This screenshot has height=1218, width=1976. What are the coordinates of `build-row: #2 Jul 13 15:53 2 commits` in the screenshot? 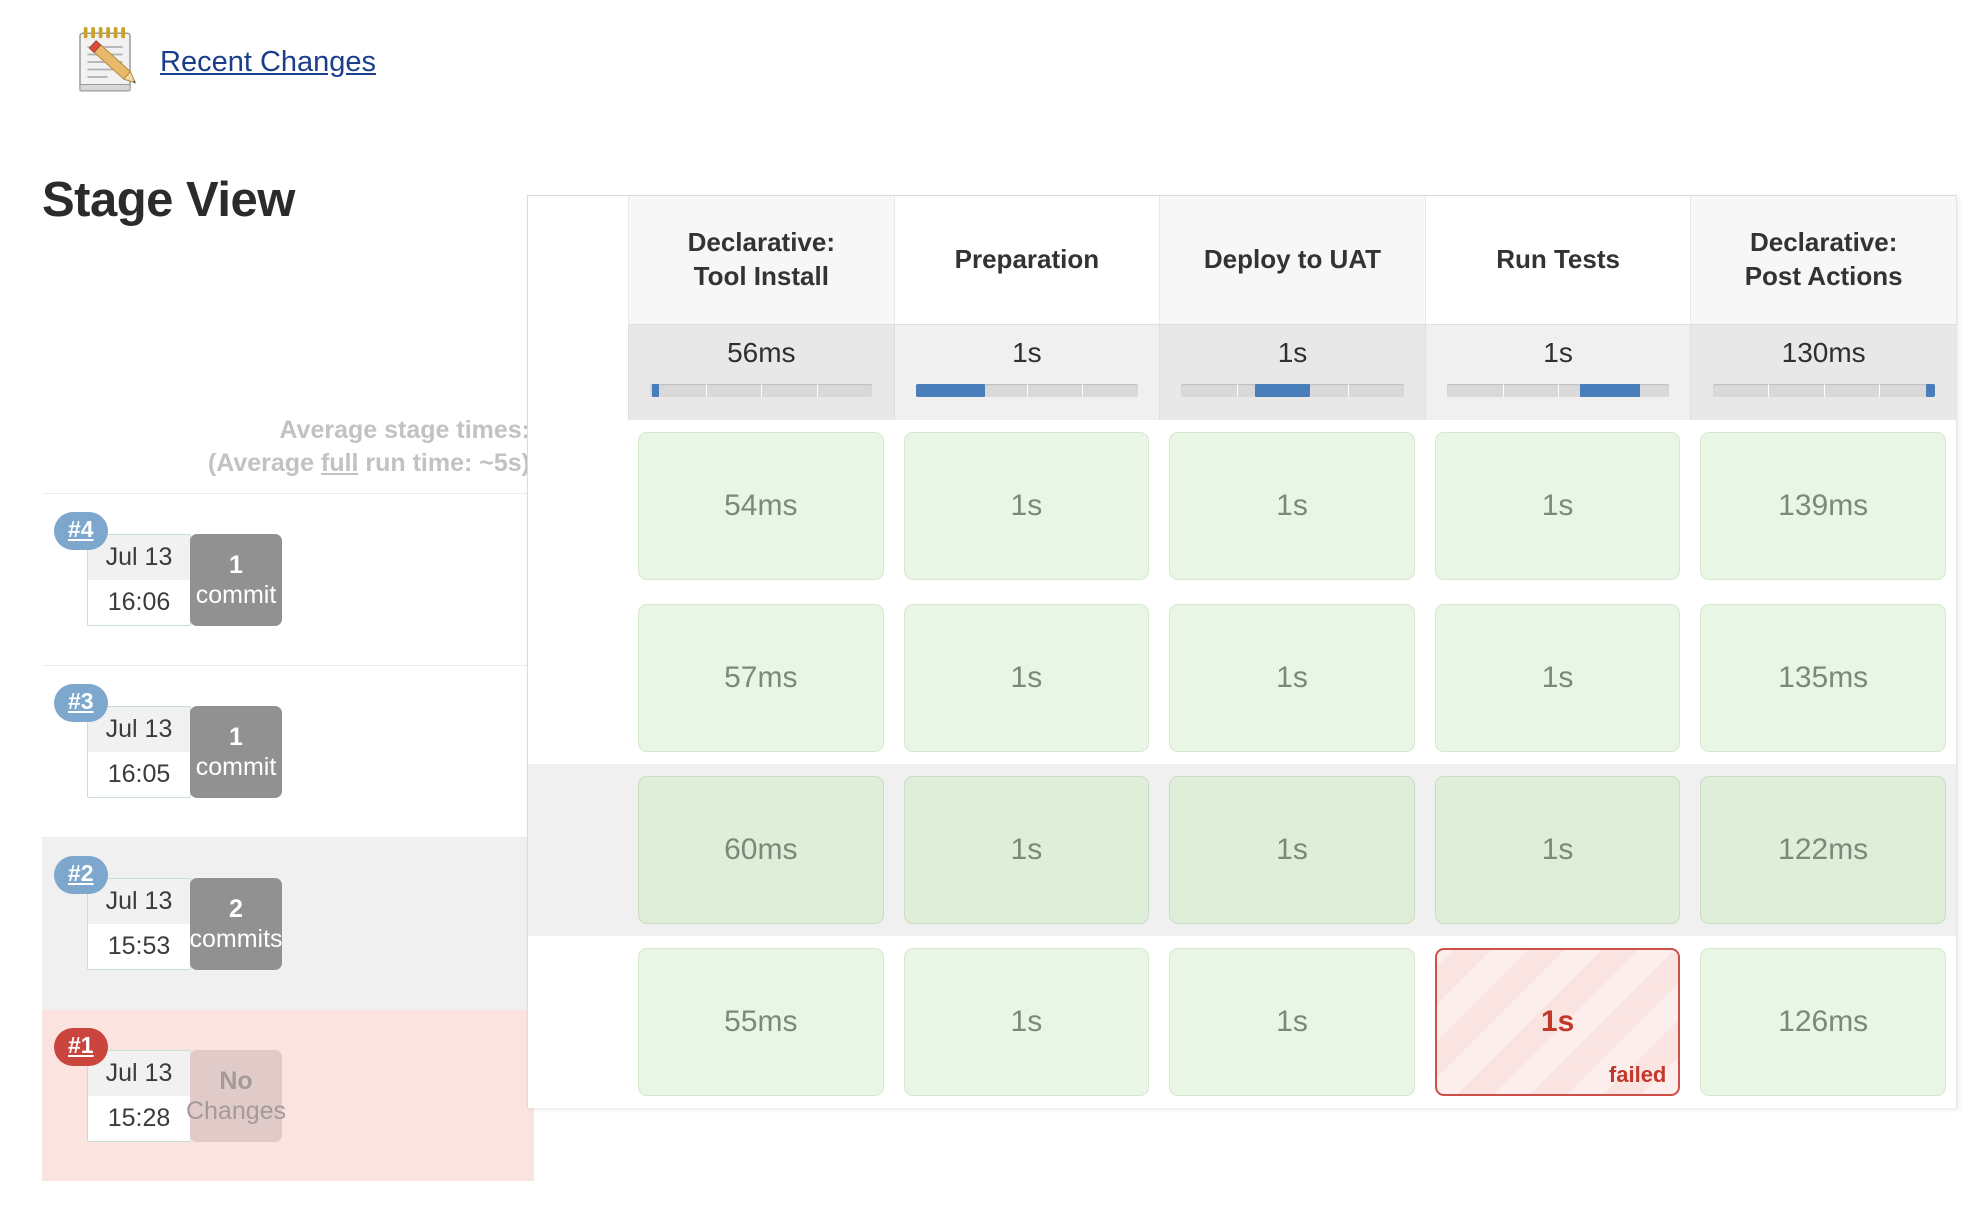 It's located at (288, 923).